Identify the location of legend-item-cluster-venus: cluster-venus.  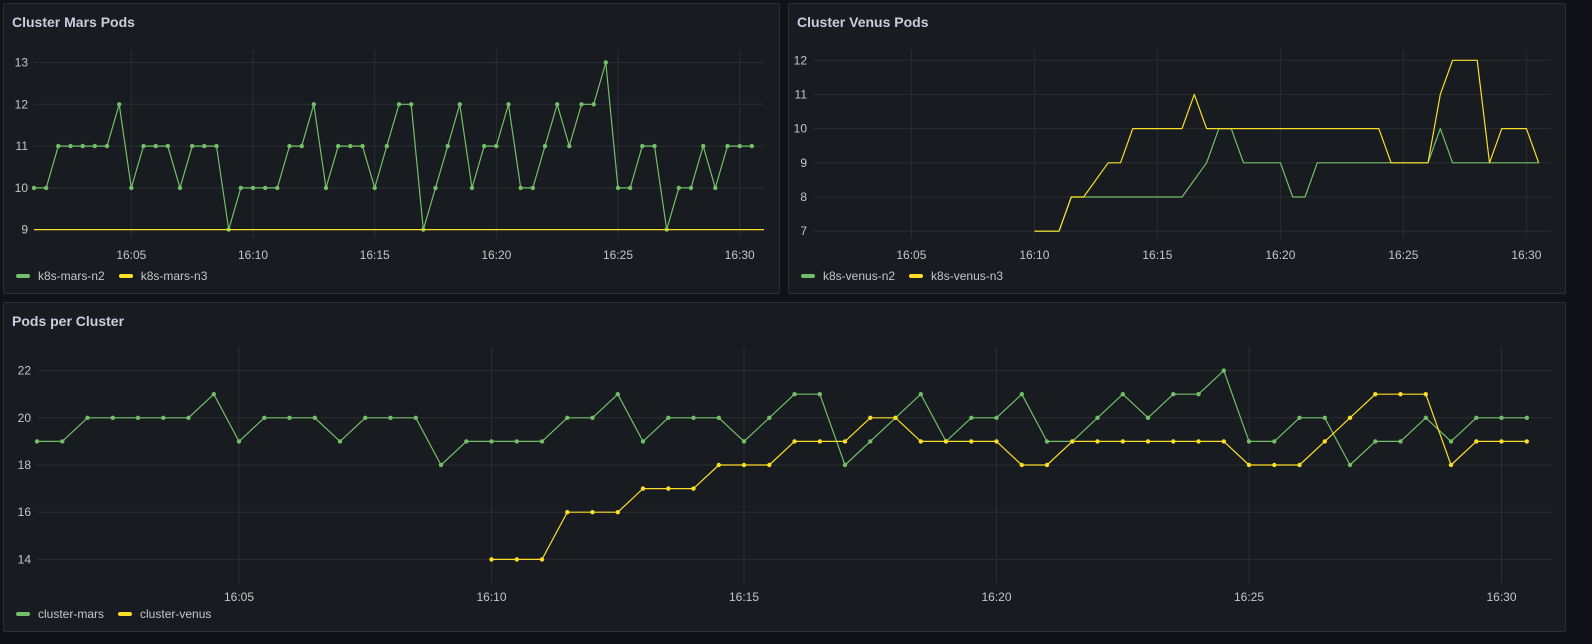
(164, 614).